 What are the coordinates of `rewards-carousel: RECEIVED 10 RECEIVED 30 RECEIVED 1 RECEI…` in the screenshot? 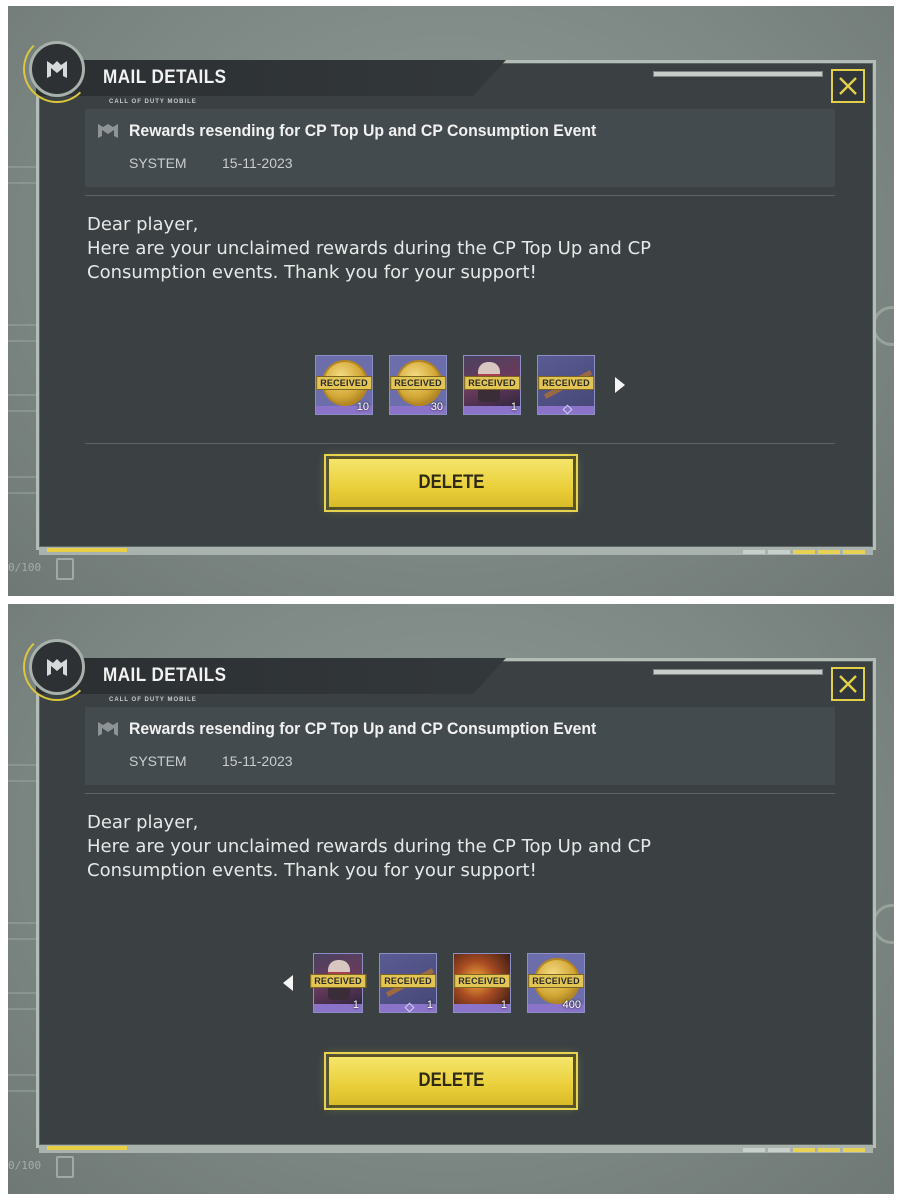 It's located at (456, 385).